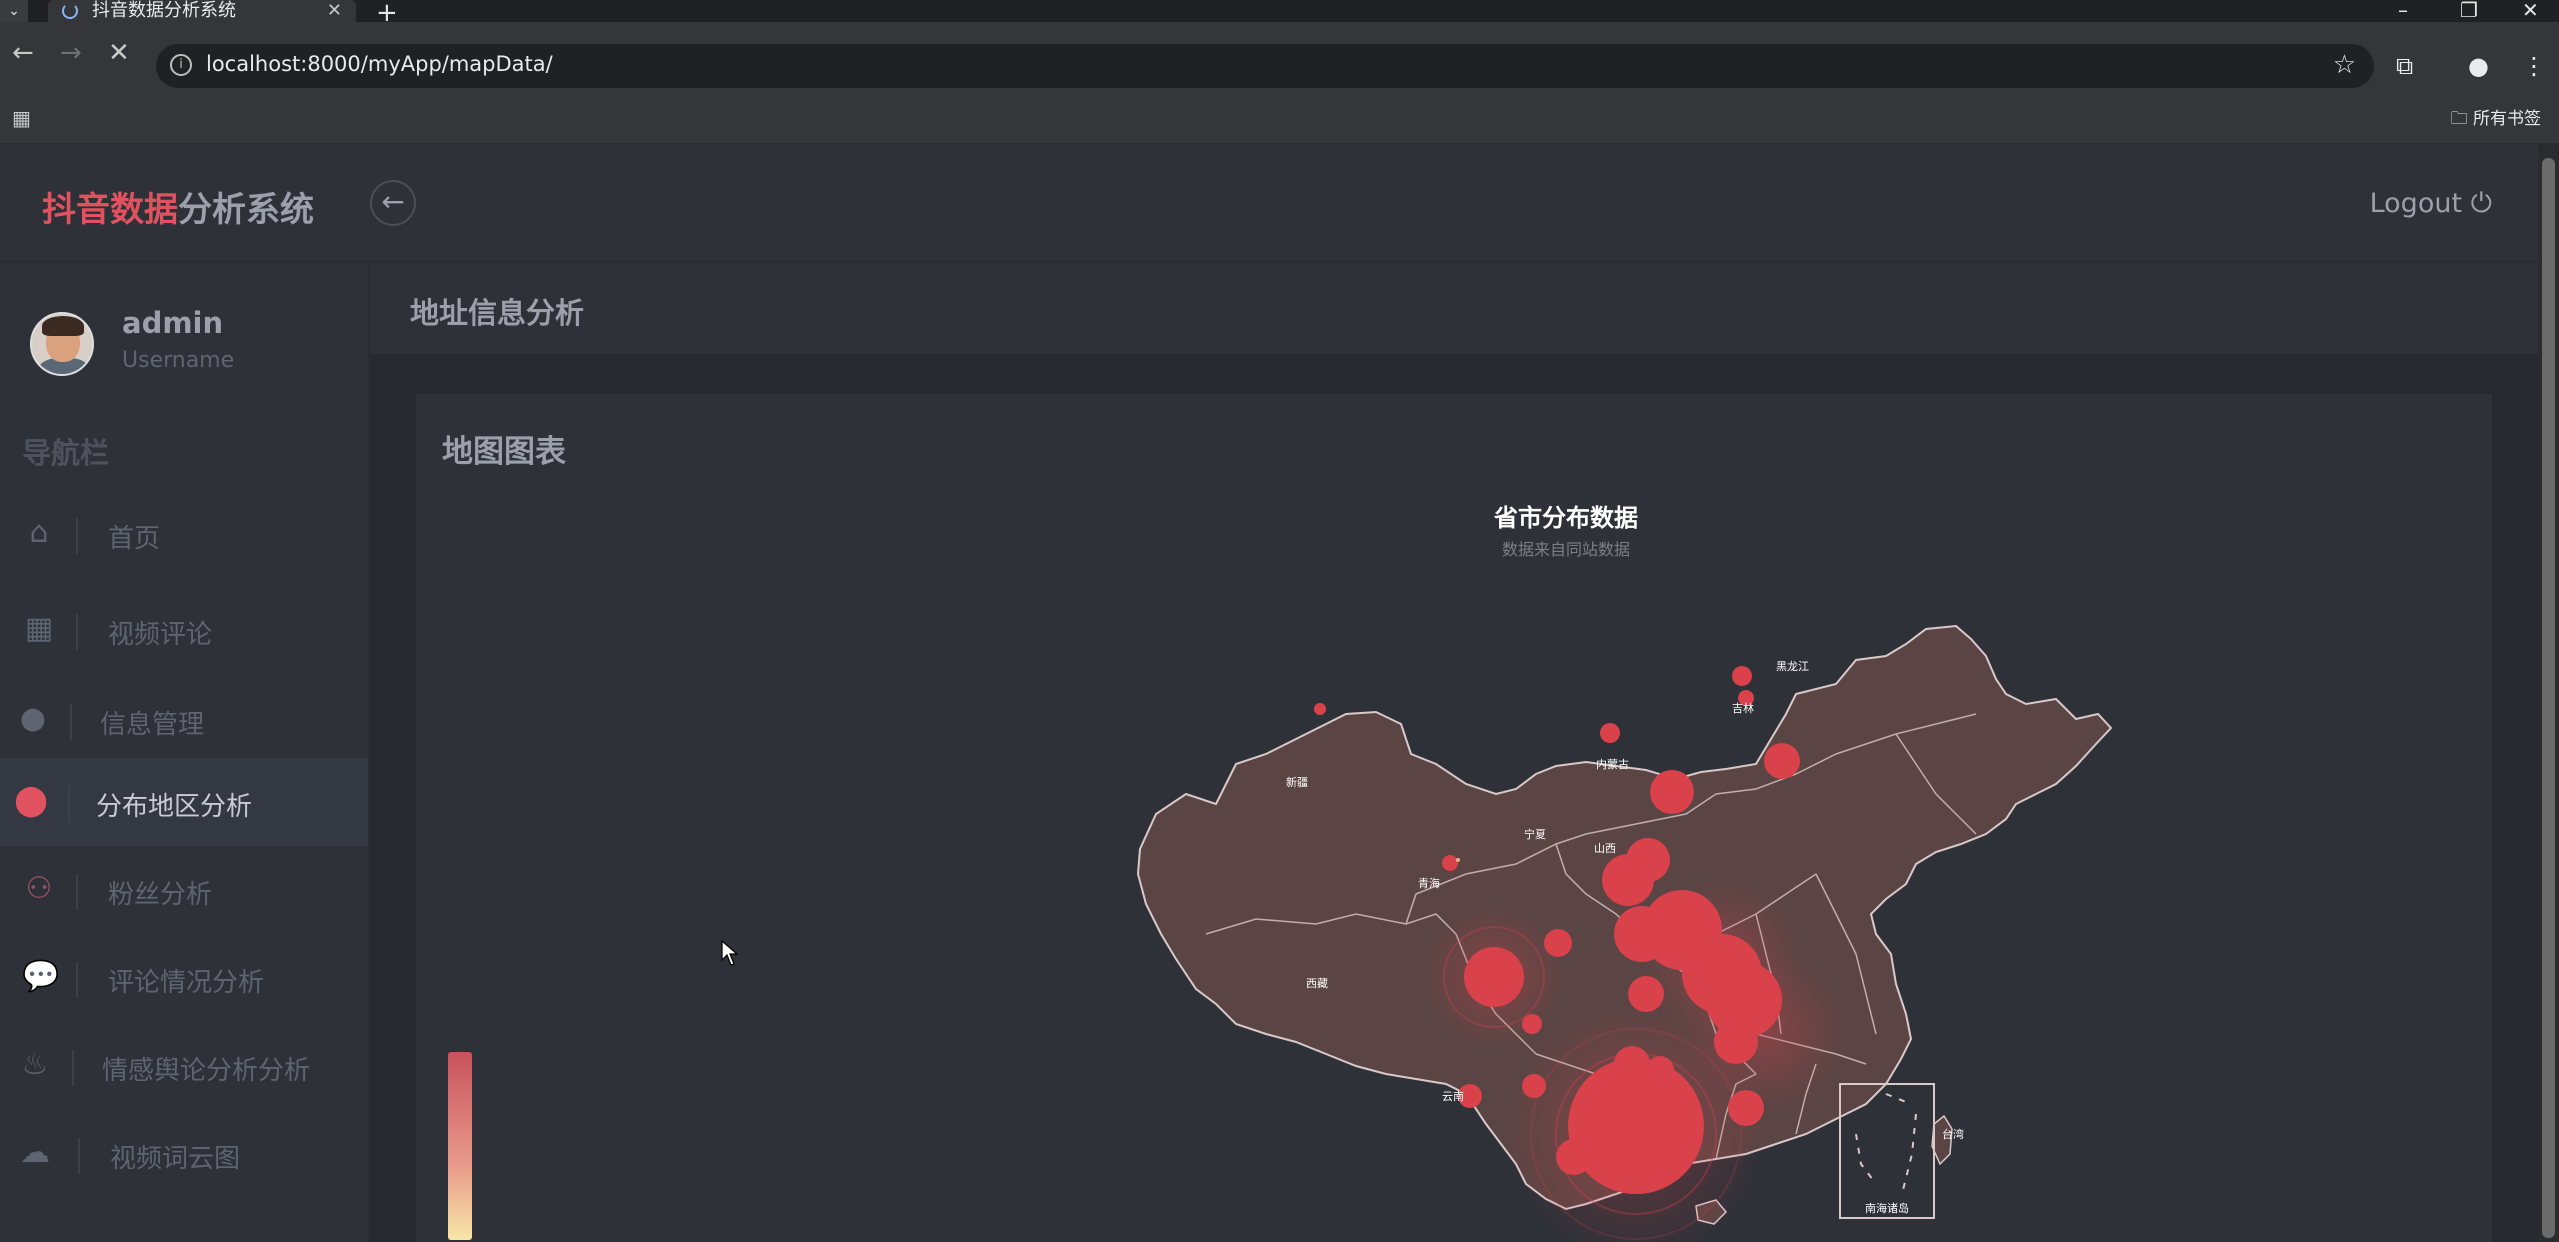  Describe the element at coordinates (39, 628) in the screenshot. I see `grid-icon: ▦` at that location.